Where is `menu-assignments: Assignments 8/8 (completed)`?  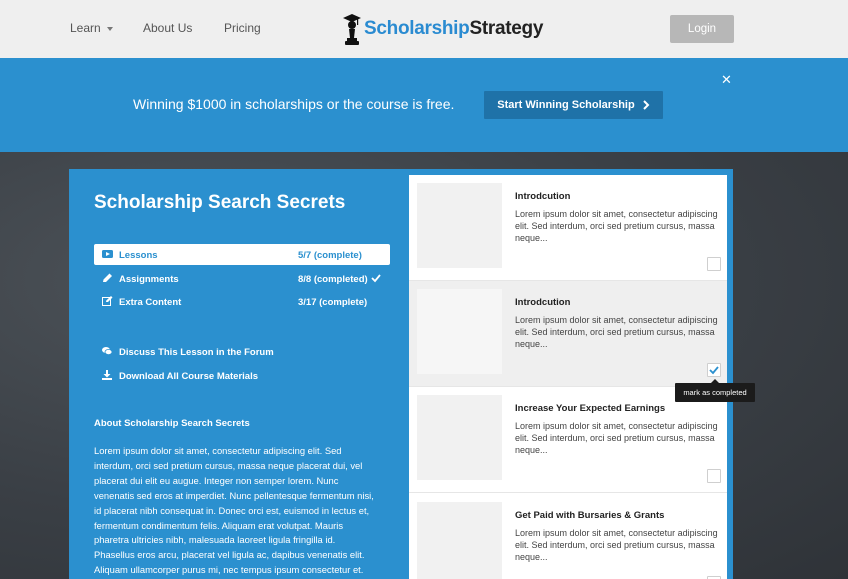 menu-assignments: Assignments 8/8 (completed) is located at coordinates (242, 278).